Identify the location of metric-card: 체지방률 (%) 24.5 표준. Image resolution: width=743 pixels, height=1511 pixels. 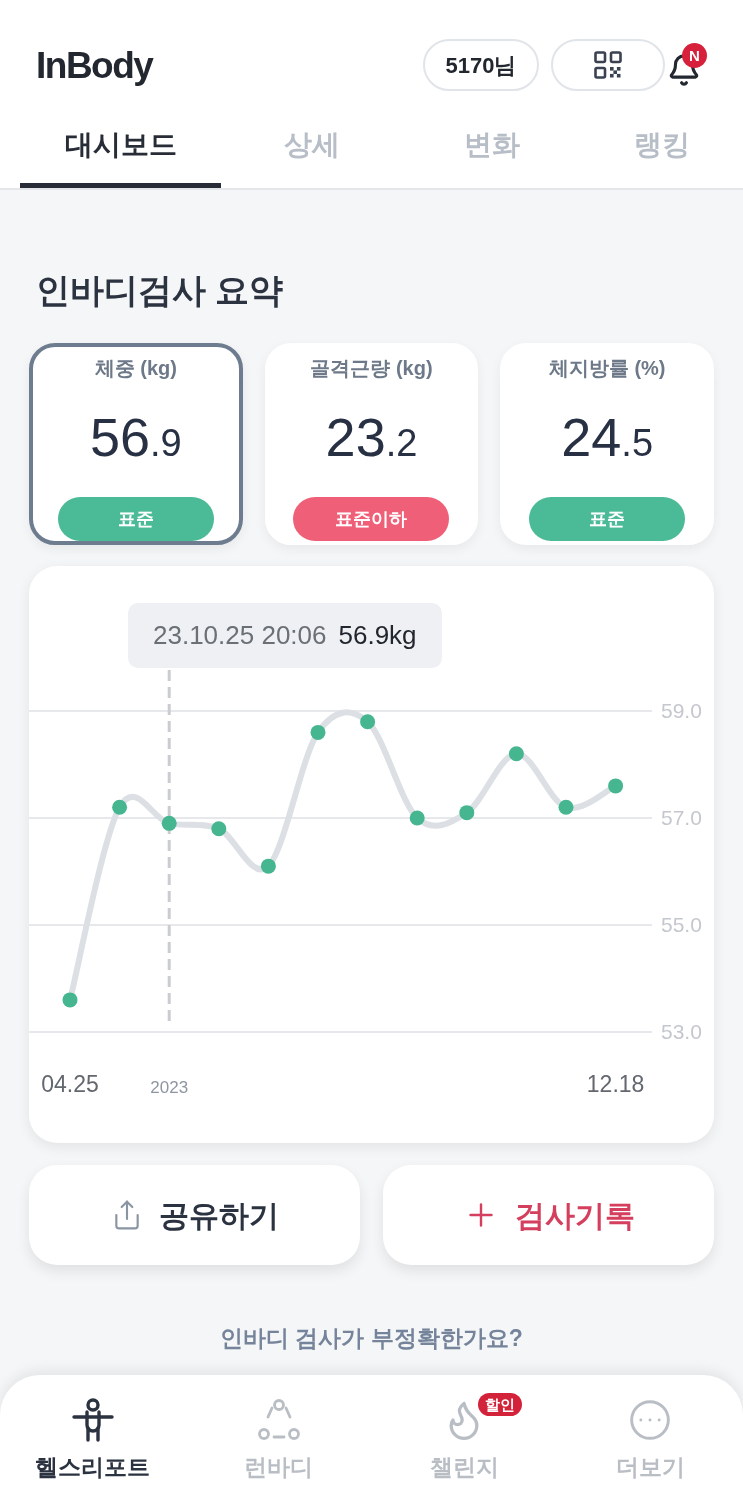
(607, 444).